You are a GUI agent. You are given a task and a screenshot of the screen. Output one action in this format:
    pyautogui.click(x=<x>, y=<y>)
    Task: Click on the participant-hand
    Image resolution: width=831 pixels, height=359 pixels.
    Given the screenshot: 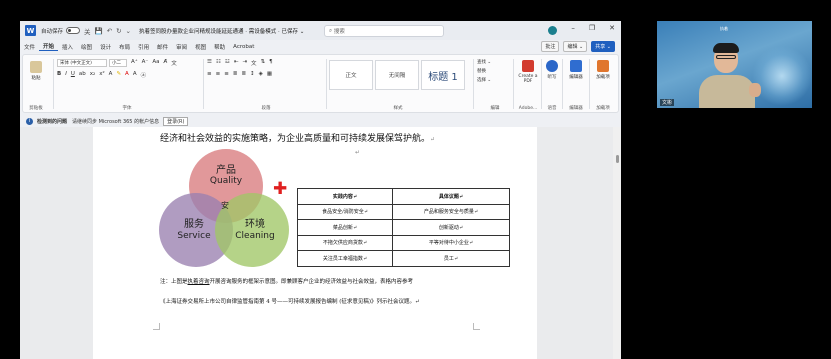 What is the action you would take?
    pyautogui.click(x=755, y=90)
    